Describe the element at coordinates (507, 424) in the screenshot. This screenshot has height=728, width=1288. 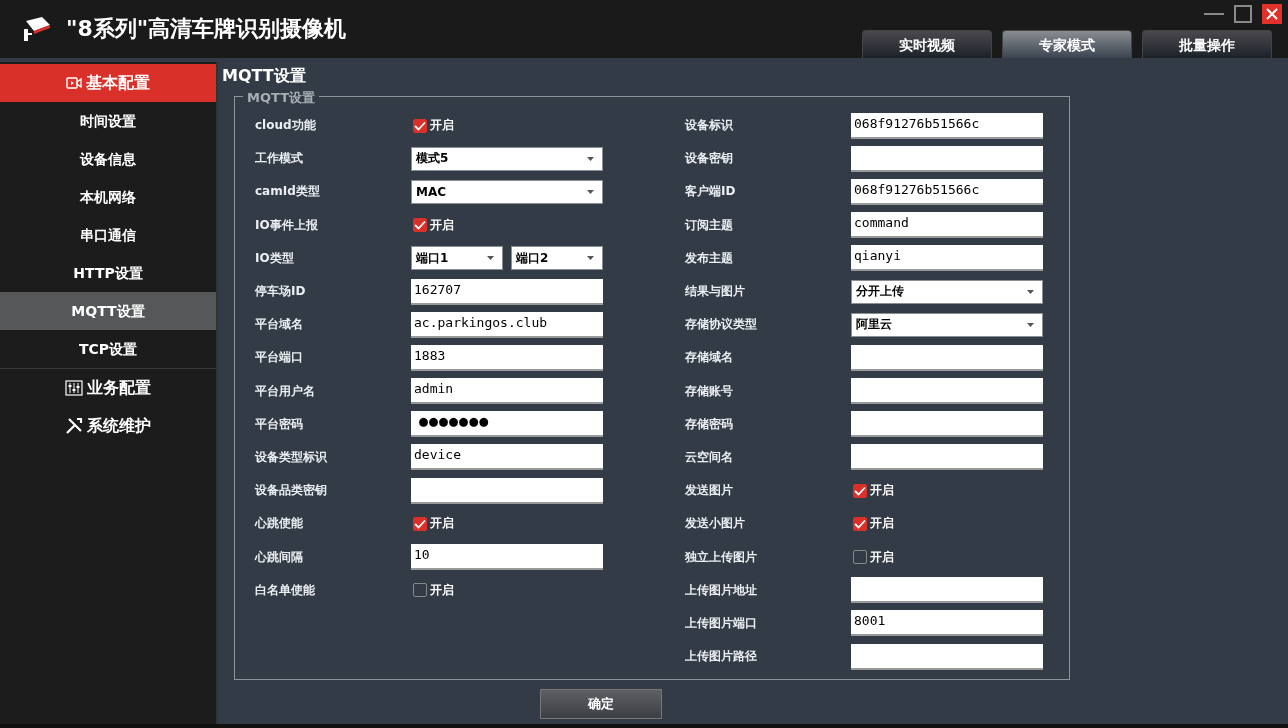
I see `password-field: ●●●●●●●` at that location.